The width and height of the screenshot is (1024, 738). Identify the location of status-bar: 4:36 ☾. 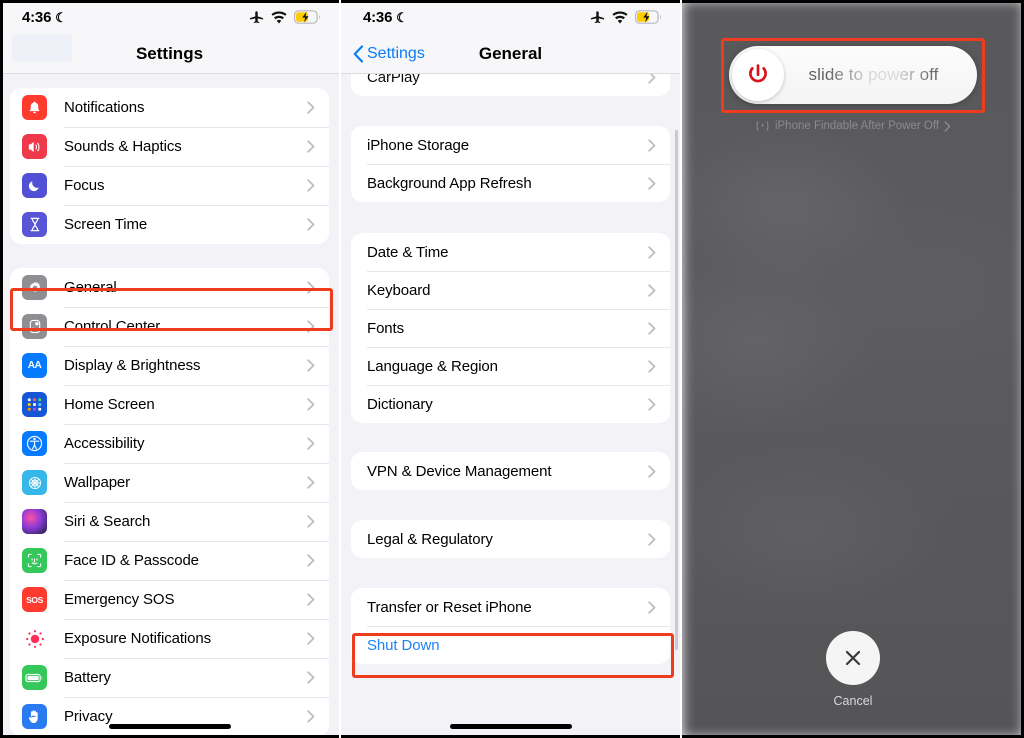
(510, 17).